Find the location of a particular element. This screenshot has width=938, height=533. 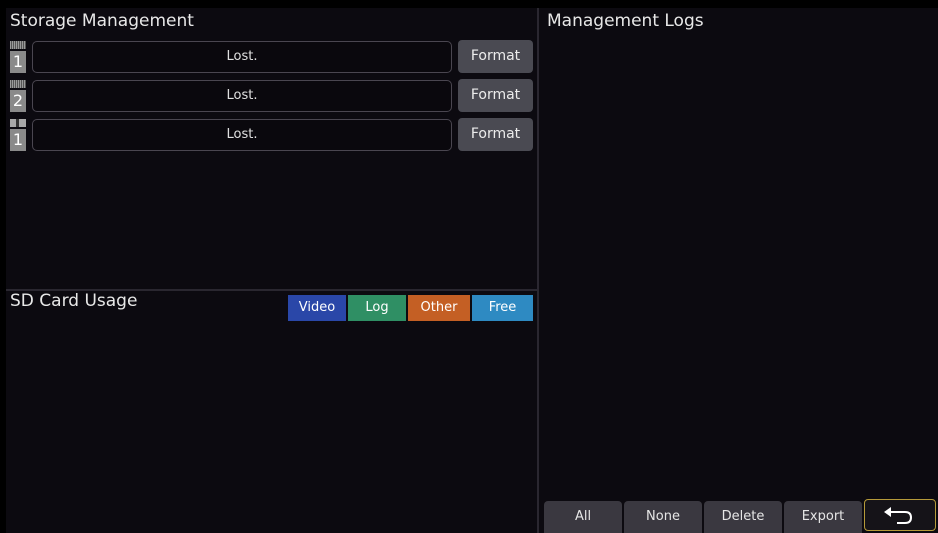

legend-log: Log is located at coordinates (377, 308).